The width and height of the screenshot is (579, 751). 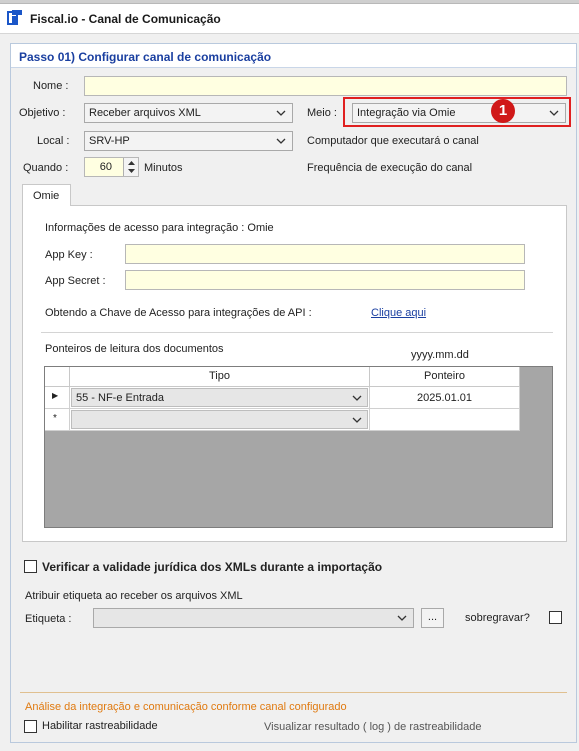 I want to click on app-logo-icon, so click(x=14, y=17).